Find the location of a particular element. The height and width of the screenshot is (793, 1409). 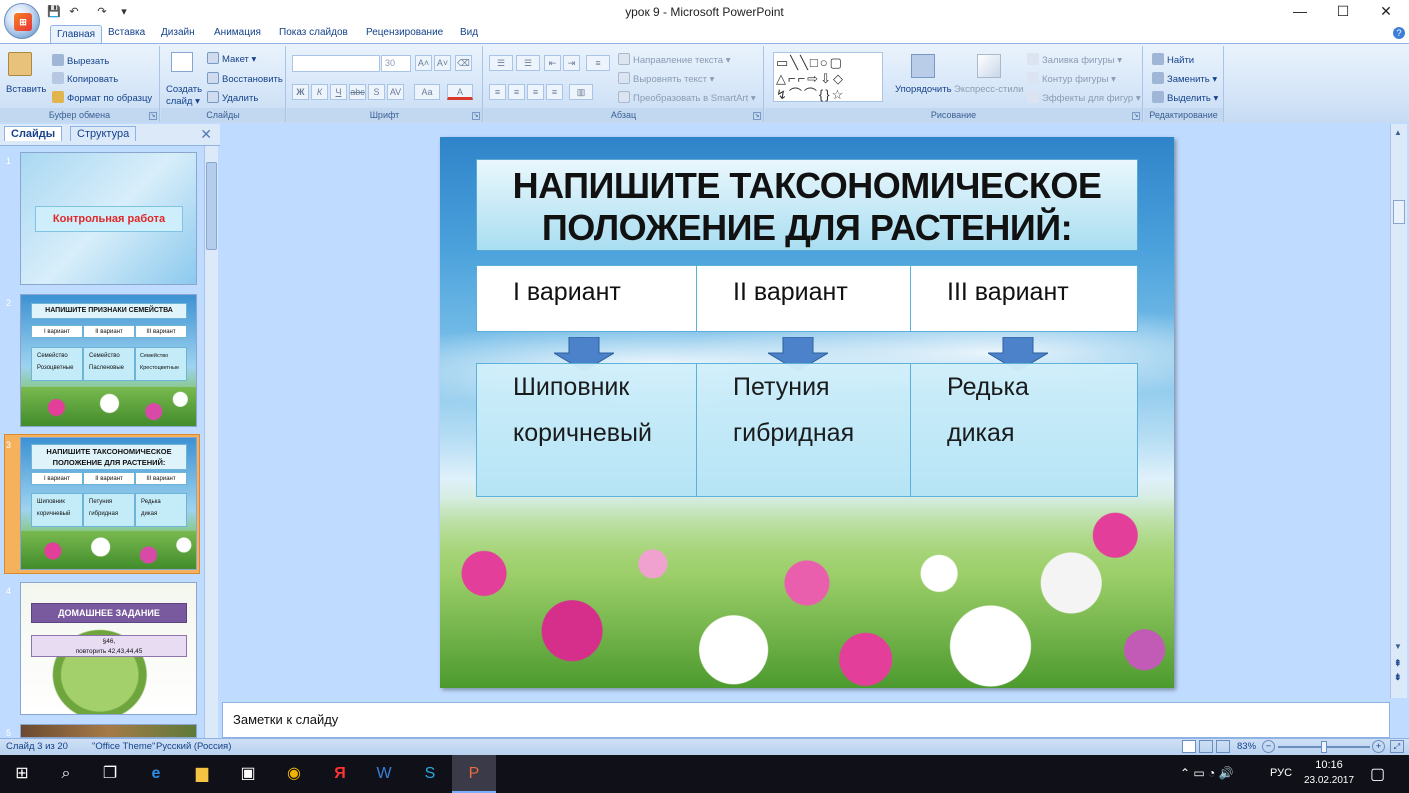

spacing-icon: AV is located at coordinates (395, 92).